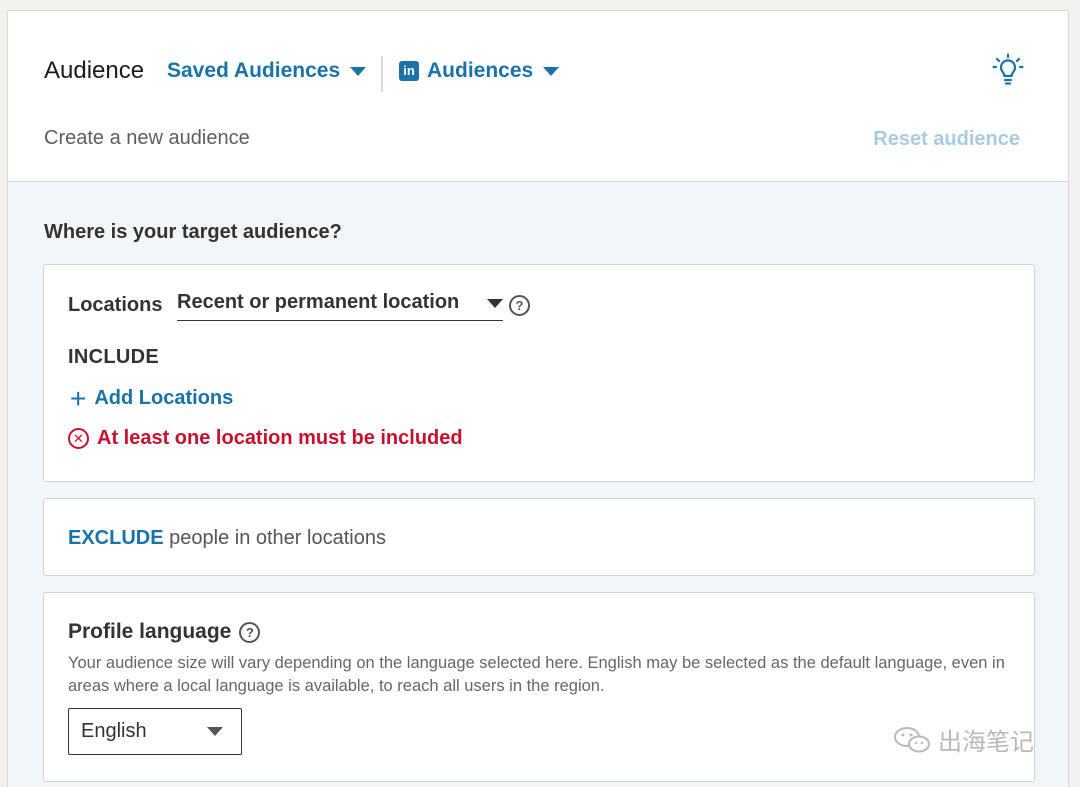 The width and height of the screenshot is (1080, 787). Describe the element at coordinates (147, 138) in the screenshot. I see `audience-subtitle: Create a new audience` at that location.